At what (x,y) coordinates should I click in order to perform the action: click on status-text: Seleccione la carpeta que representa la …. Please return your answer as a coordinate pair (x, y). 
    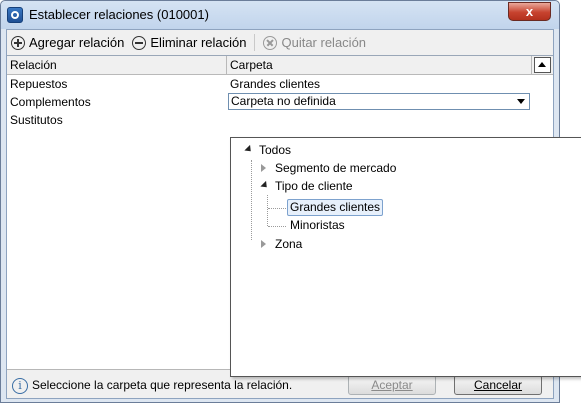
    Looking at the image, I should click on (162, 385).